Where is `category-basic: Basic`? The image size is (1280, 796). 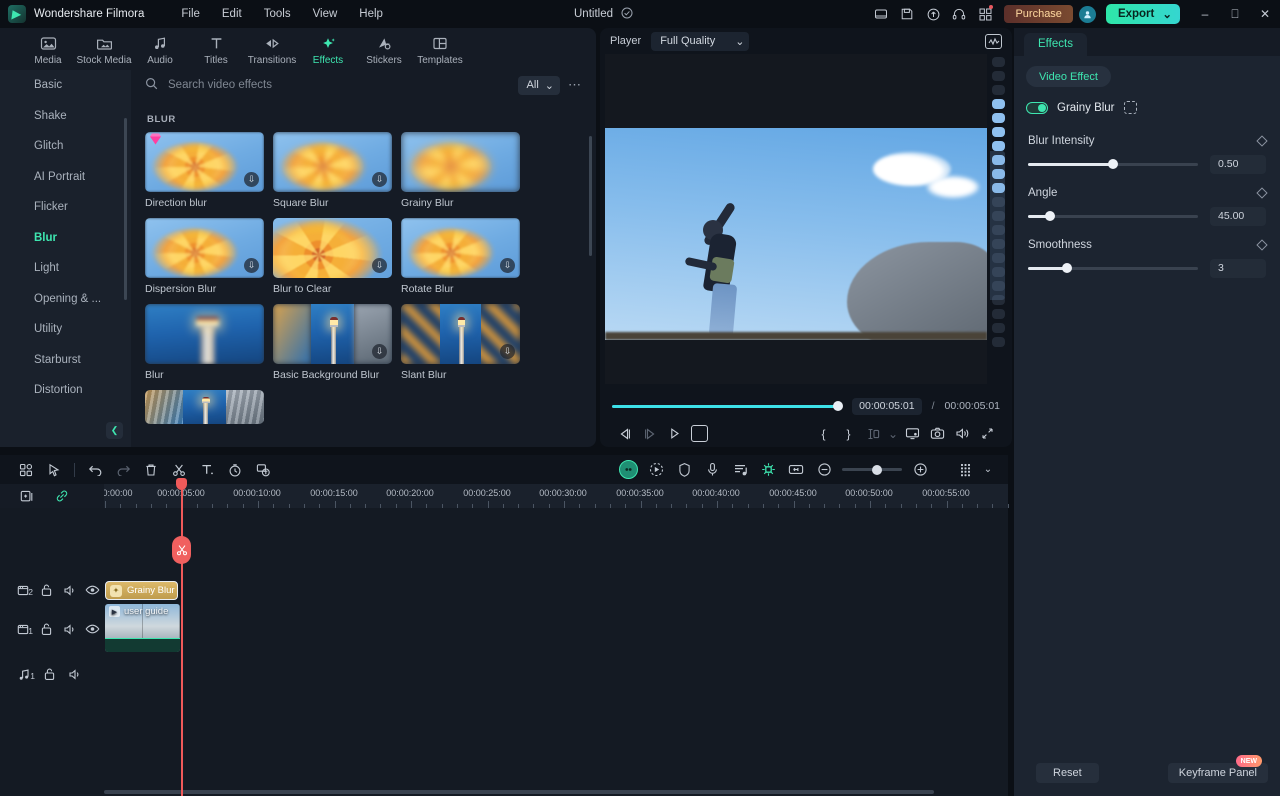
category-basic: Basic is located at coordinates (65, 85).